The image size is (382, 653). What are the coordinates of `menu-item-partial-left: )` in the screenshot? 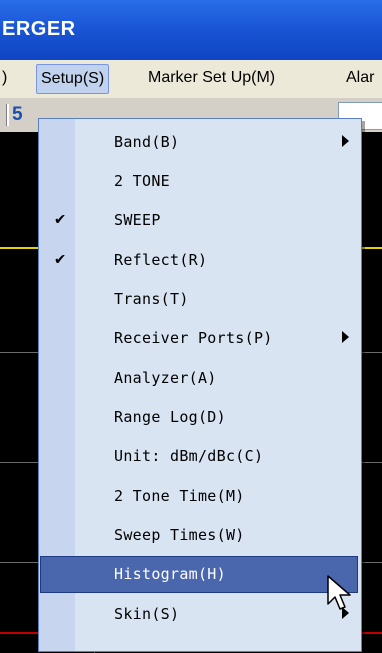 It's located at (4, 78).